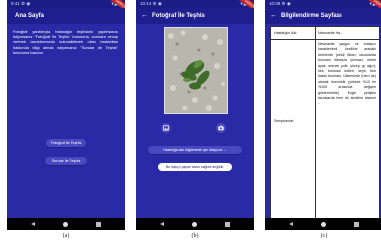 The image size is (381, 242). What do you see at coordinates (311, 16) in the screenshot?
I see `page-title: Bilgilendirme Sayfası` at bounding box center [311, 16].